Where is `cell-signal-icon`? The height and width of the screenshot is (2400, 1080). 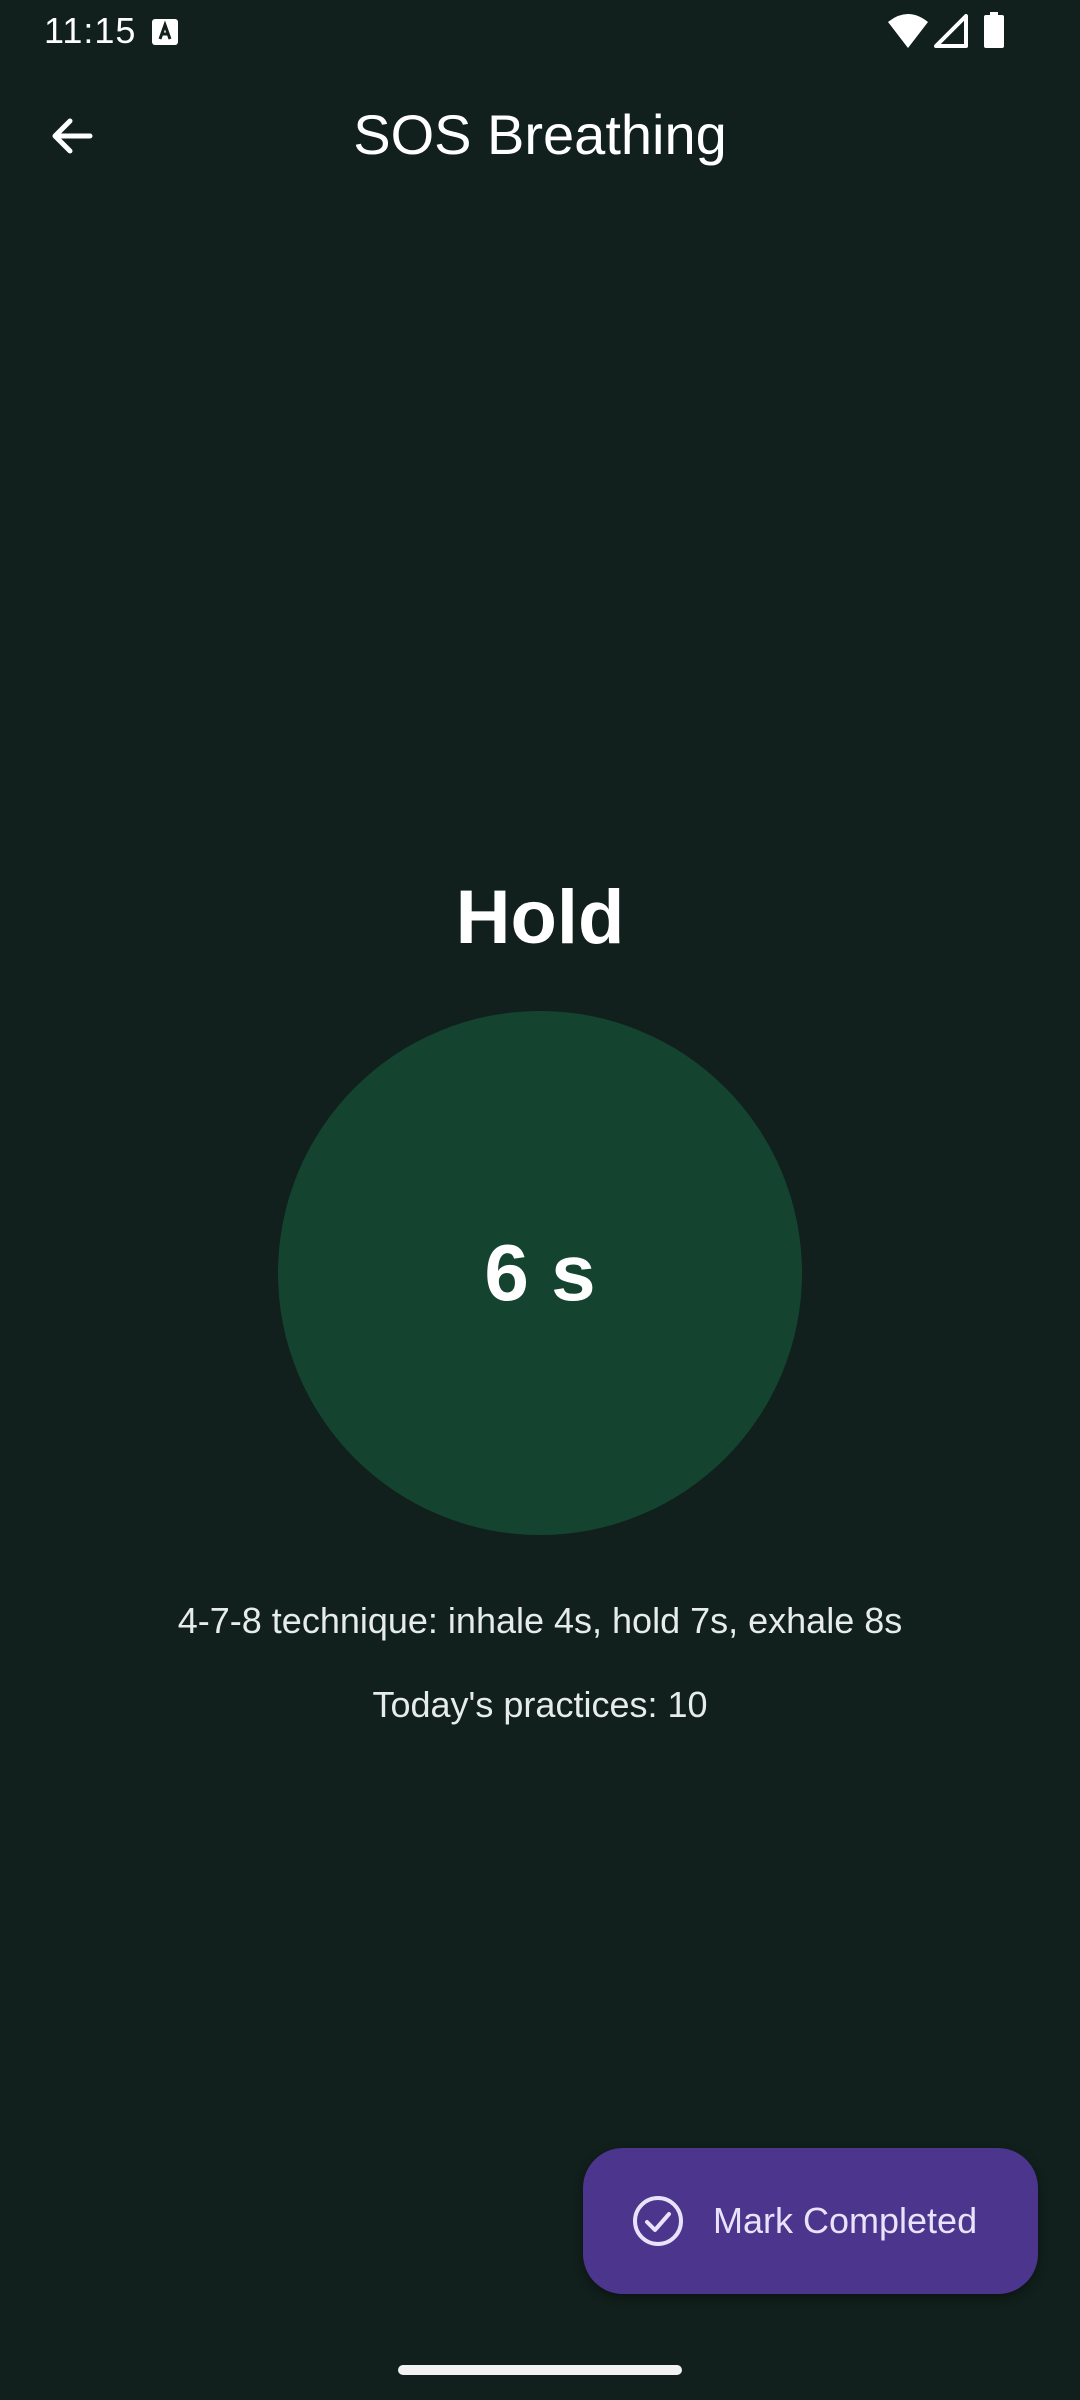
cell-signal-icon is located at coordinates (951, 31).